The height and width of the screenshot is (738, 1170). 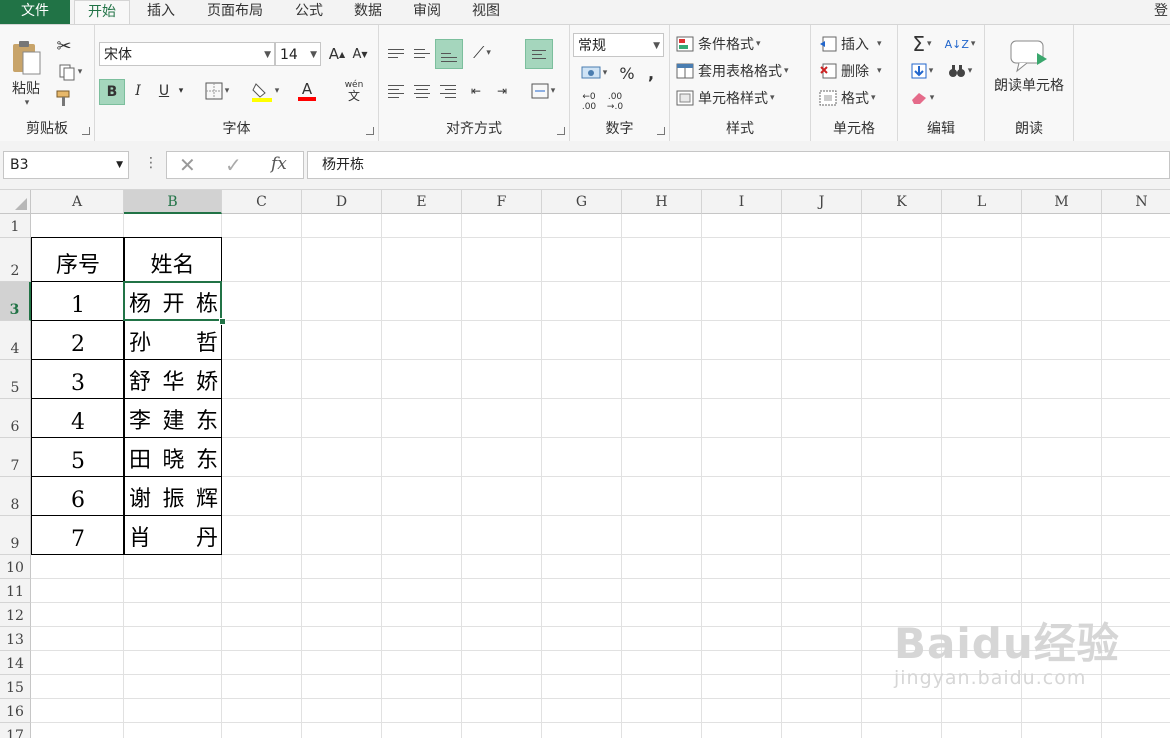 I want to click on underline-button: U, so click(x=164, y=91).